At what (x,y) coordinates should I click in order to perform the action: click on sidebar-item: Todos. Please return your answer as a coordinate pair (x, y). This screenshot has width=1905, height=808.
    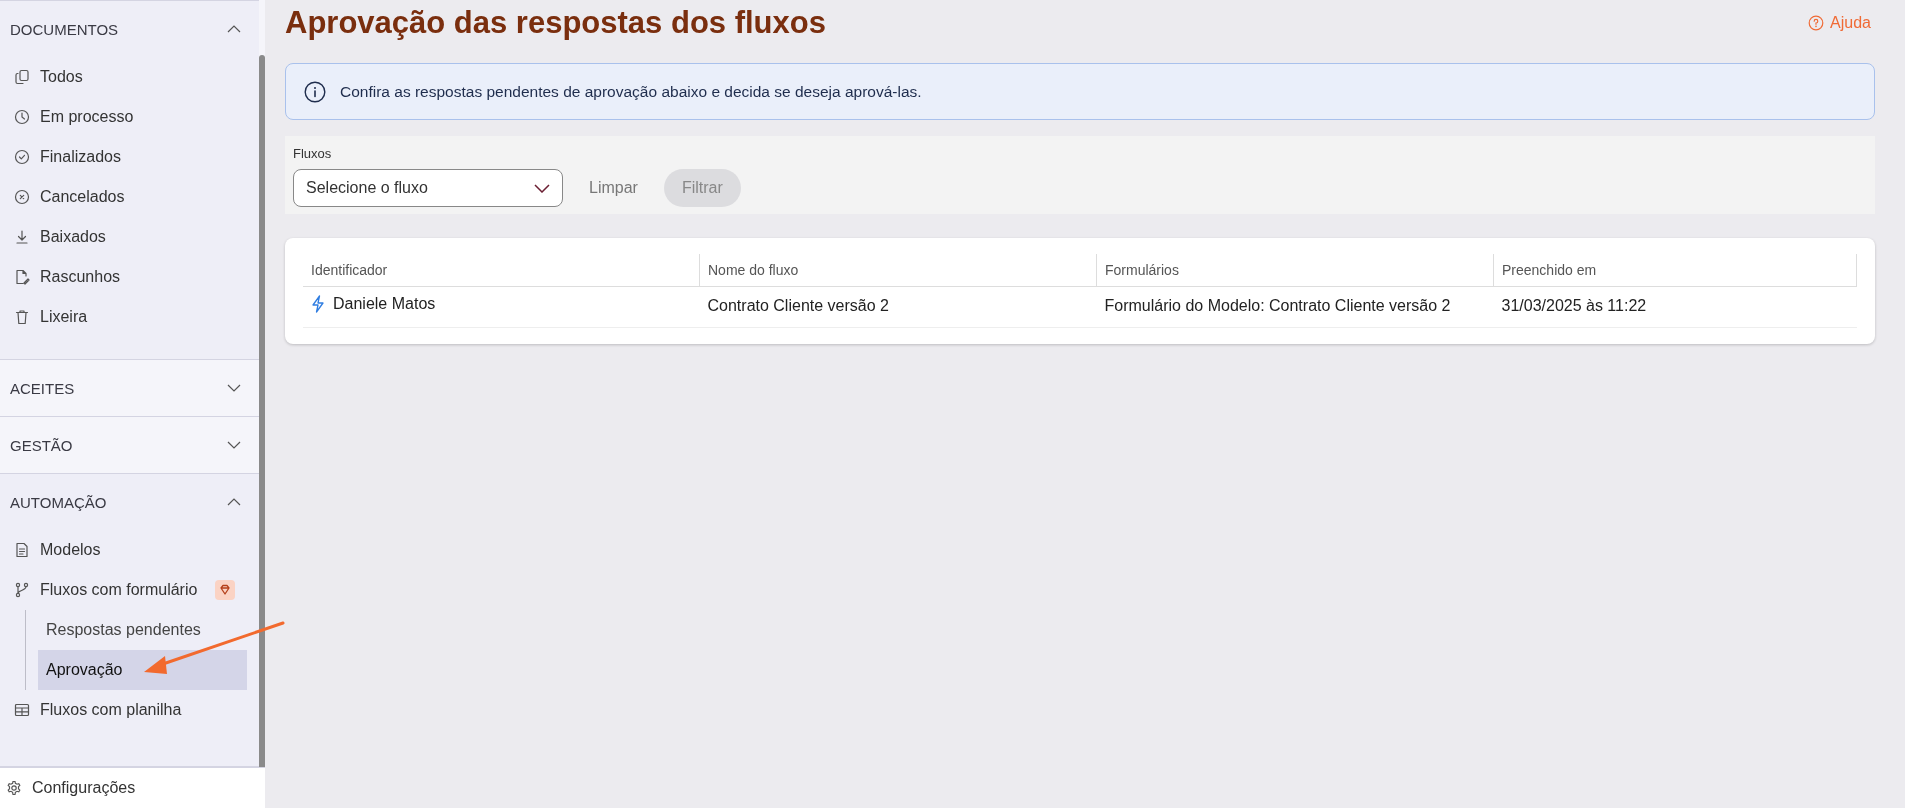
    Looking at the image, I should click on (129, 77).